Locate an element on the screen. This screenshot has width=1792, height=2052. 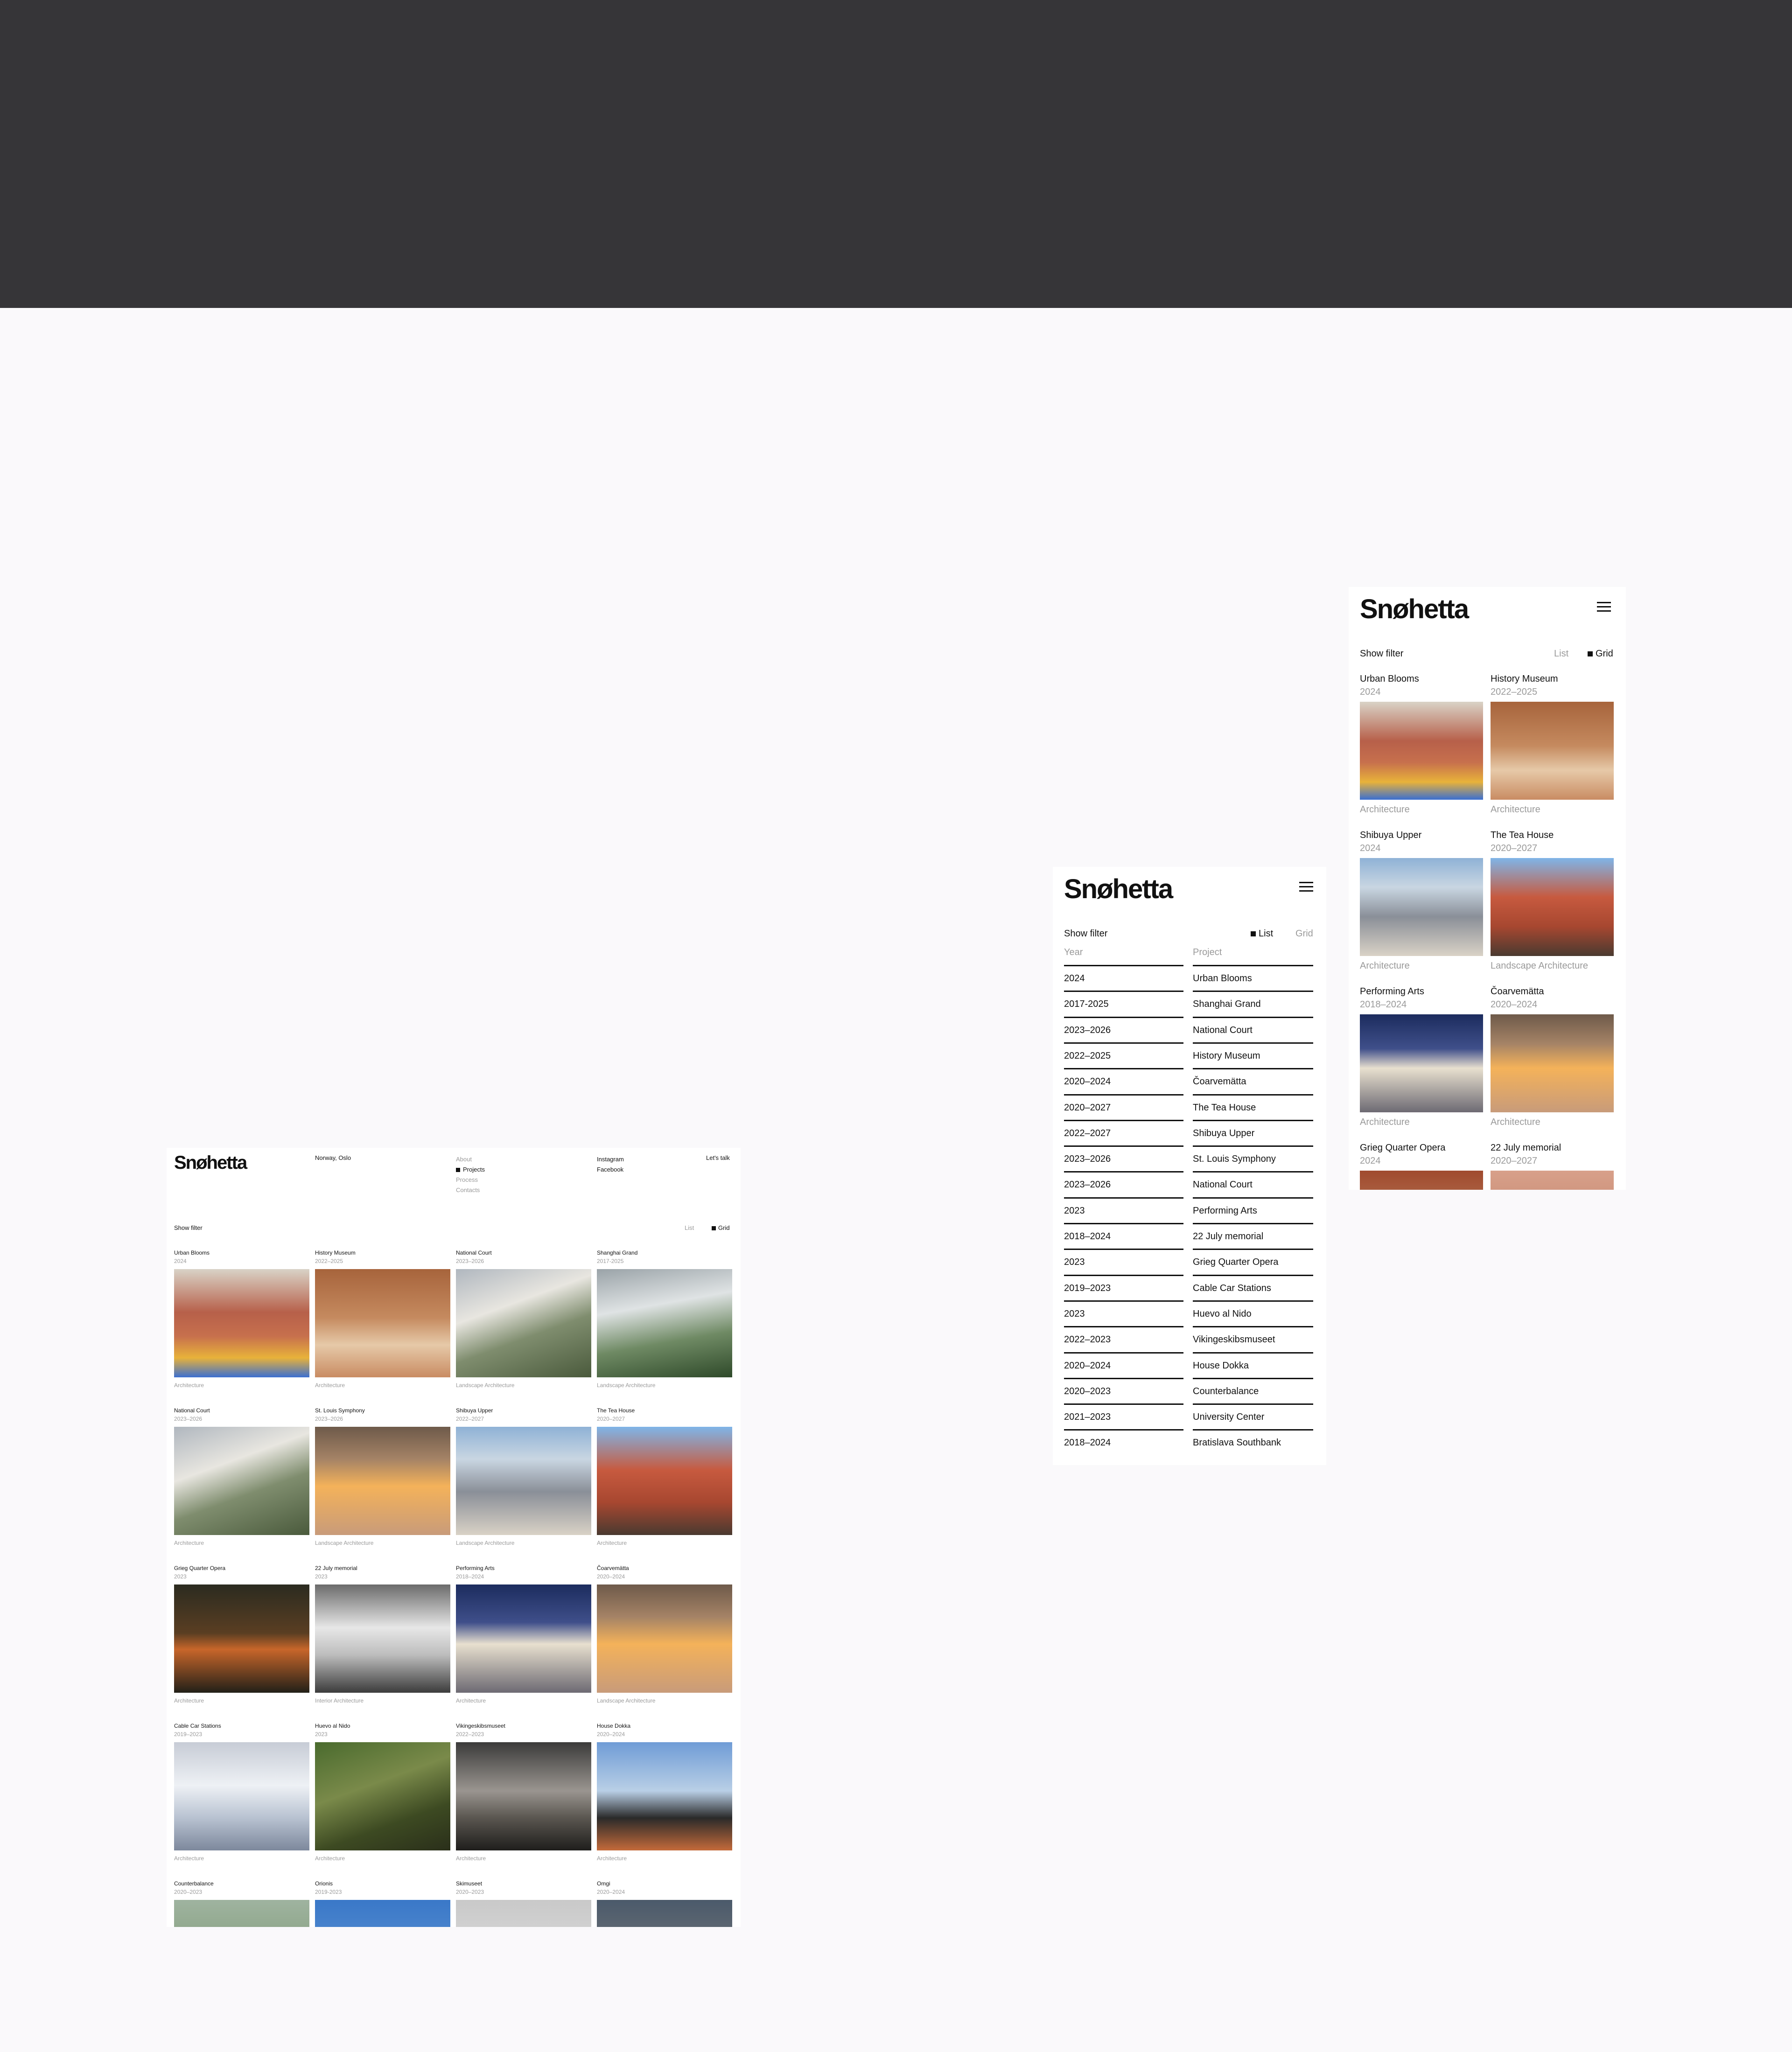
list-row: 2020–2027 The Tea House is located at coordinates (1189, 1107).